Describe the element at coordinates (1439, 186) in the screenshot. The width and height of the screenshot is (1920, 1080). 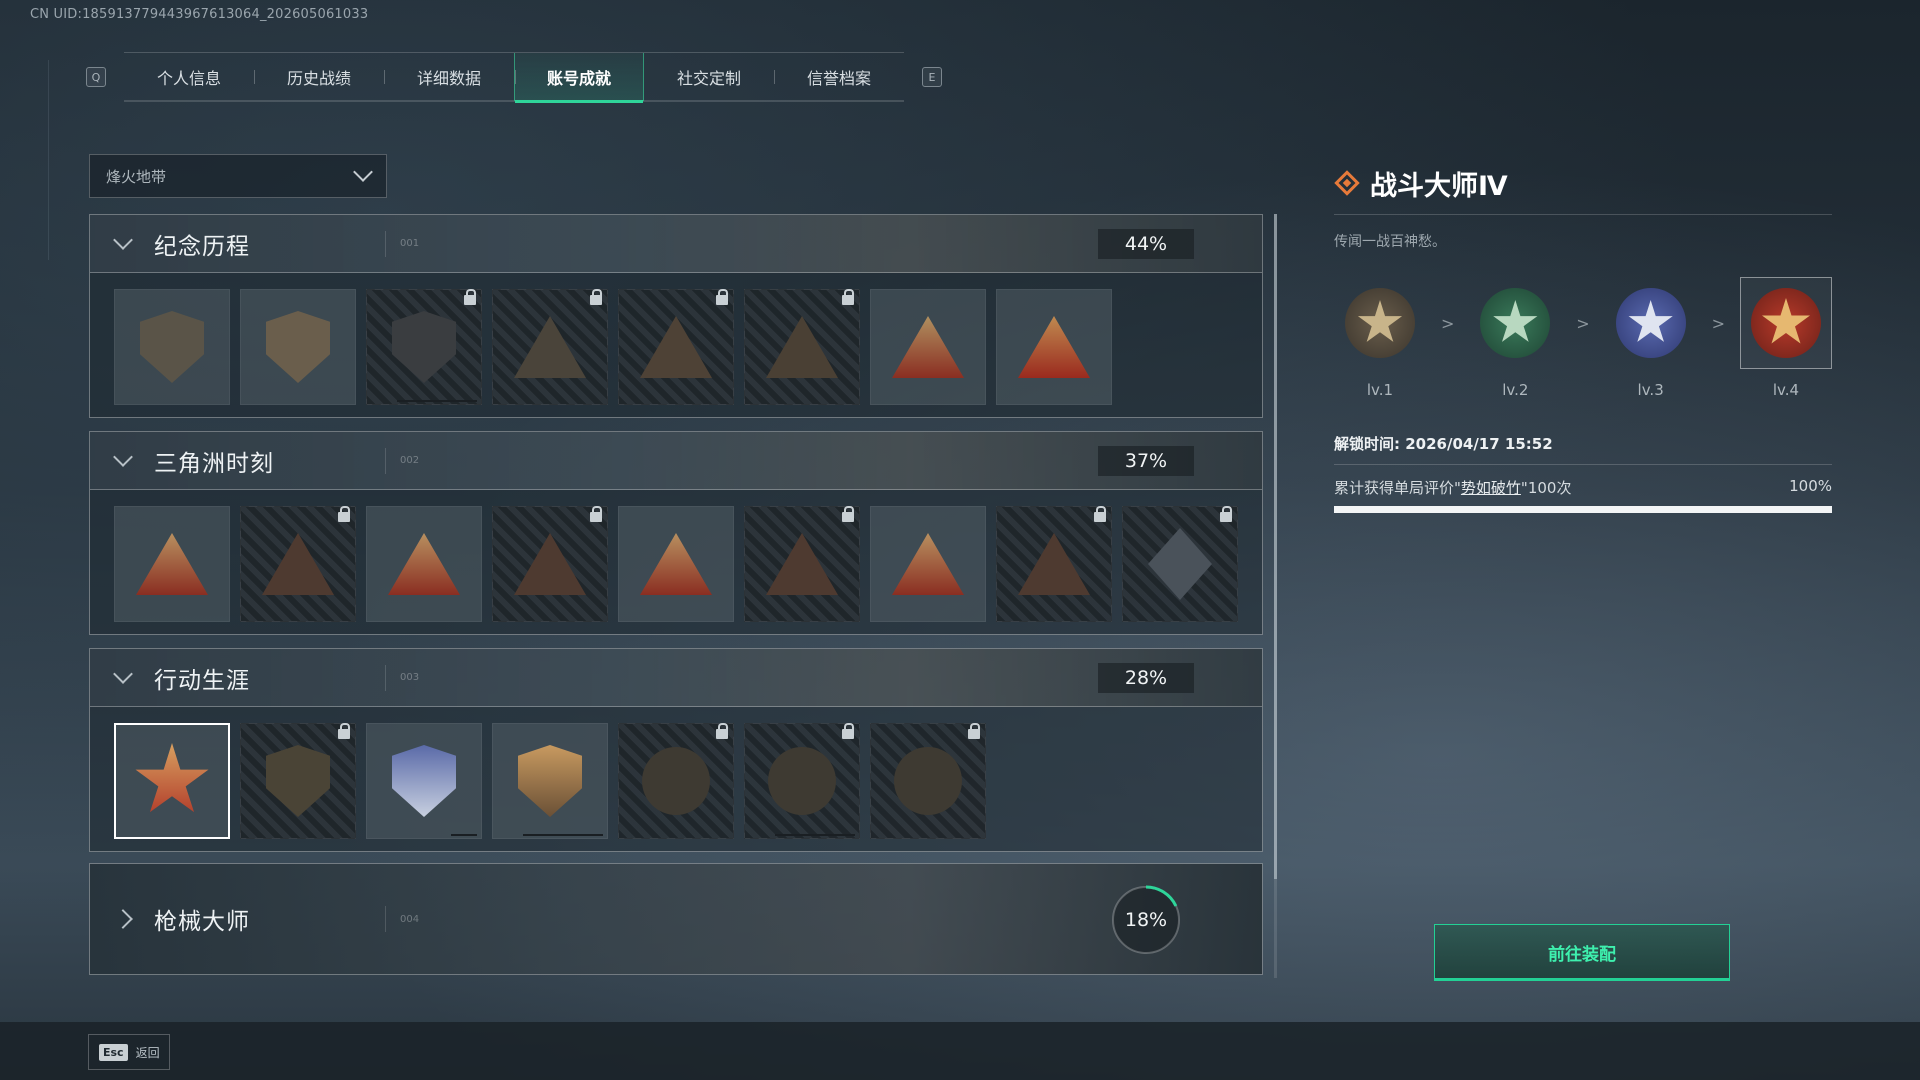
I see `achievement-title: 战斗大师Ⅳ` at that location.